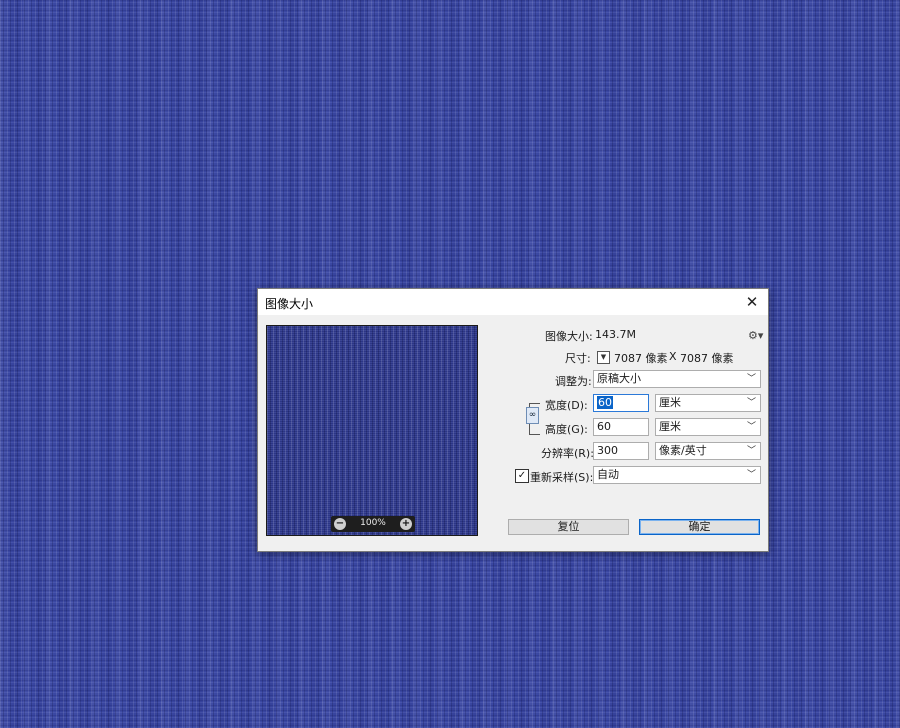 Image resolution: width=900 pixels, height=728 pixels. What do you see at coordinates (607, 450) in the screenshot?
I see `resolution-value: 300` at bounding box center [607, 450].